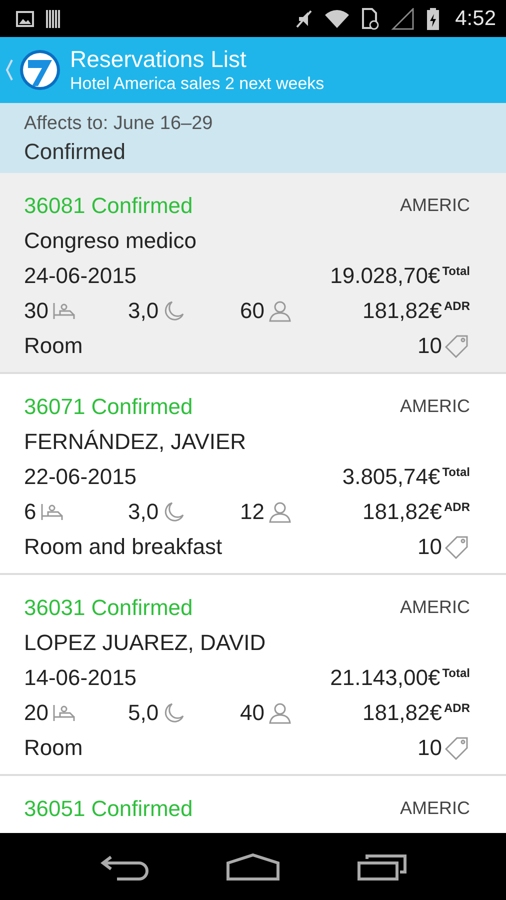  What do you see at coordinates (53, 19) in the screenshot?
I see `barcode-icon` at bounding box center [53, 19].